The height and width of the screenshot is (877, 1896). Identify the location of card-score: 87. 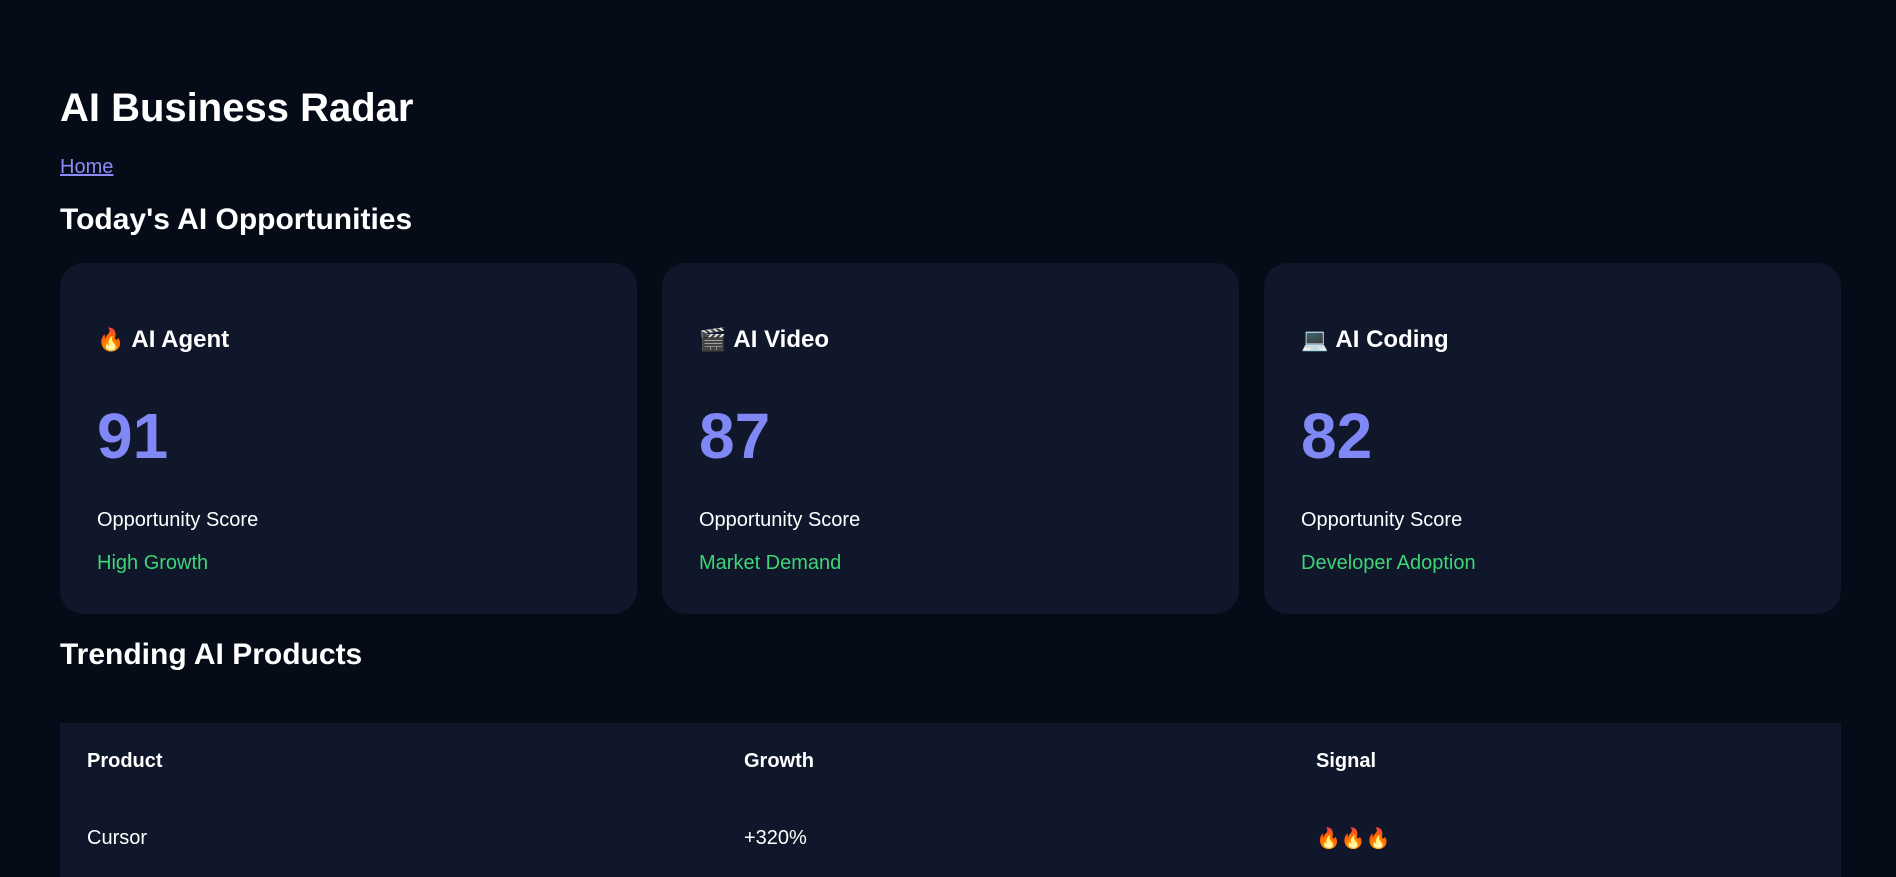
(735, 436).